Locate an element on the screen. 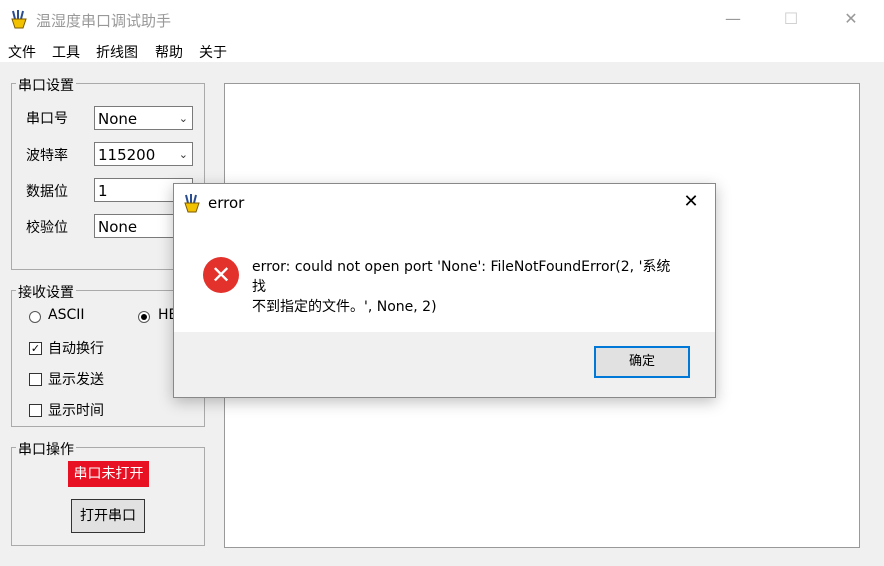  databits-label: 数据位 is located at coordinates (47, 192).